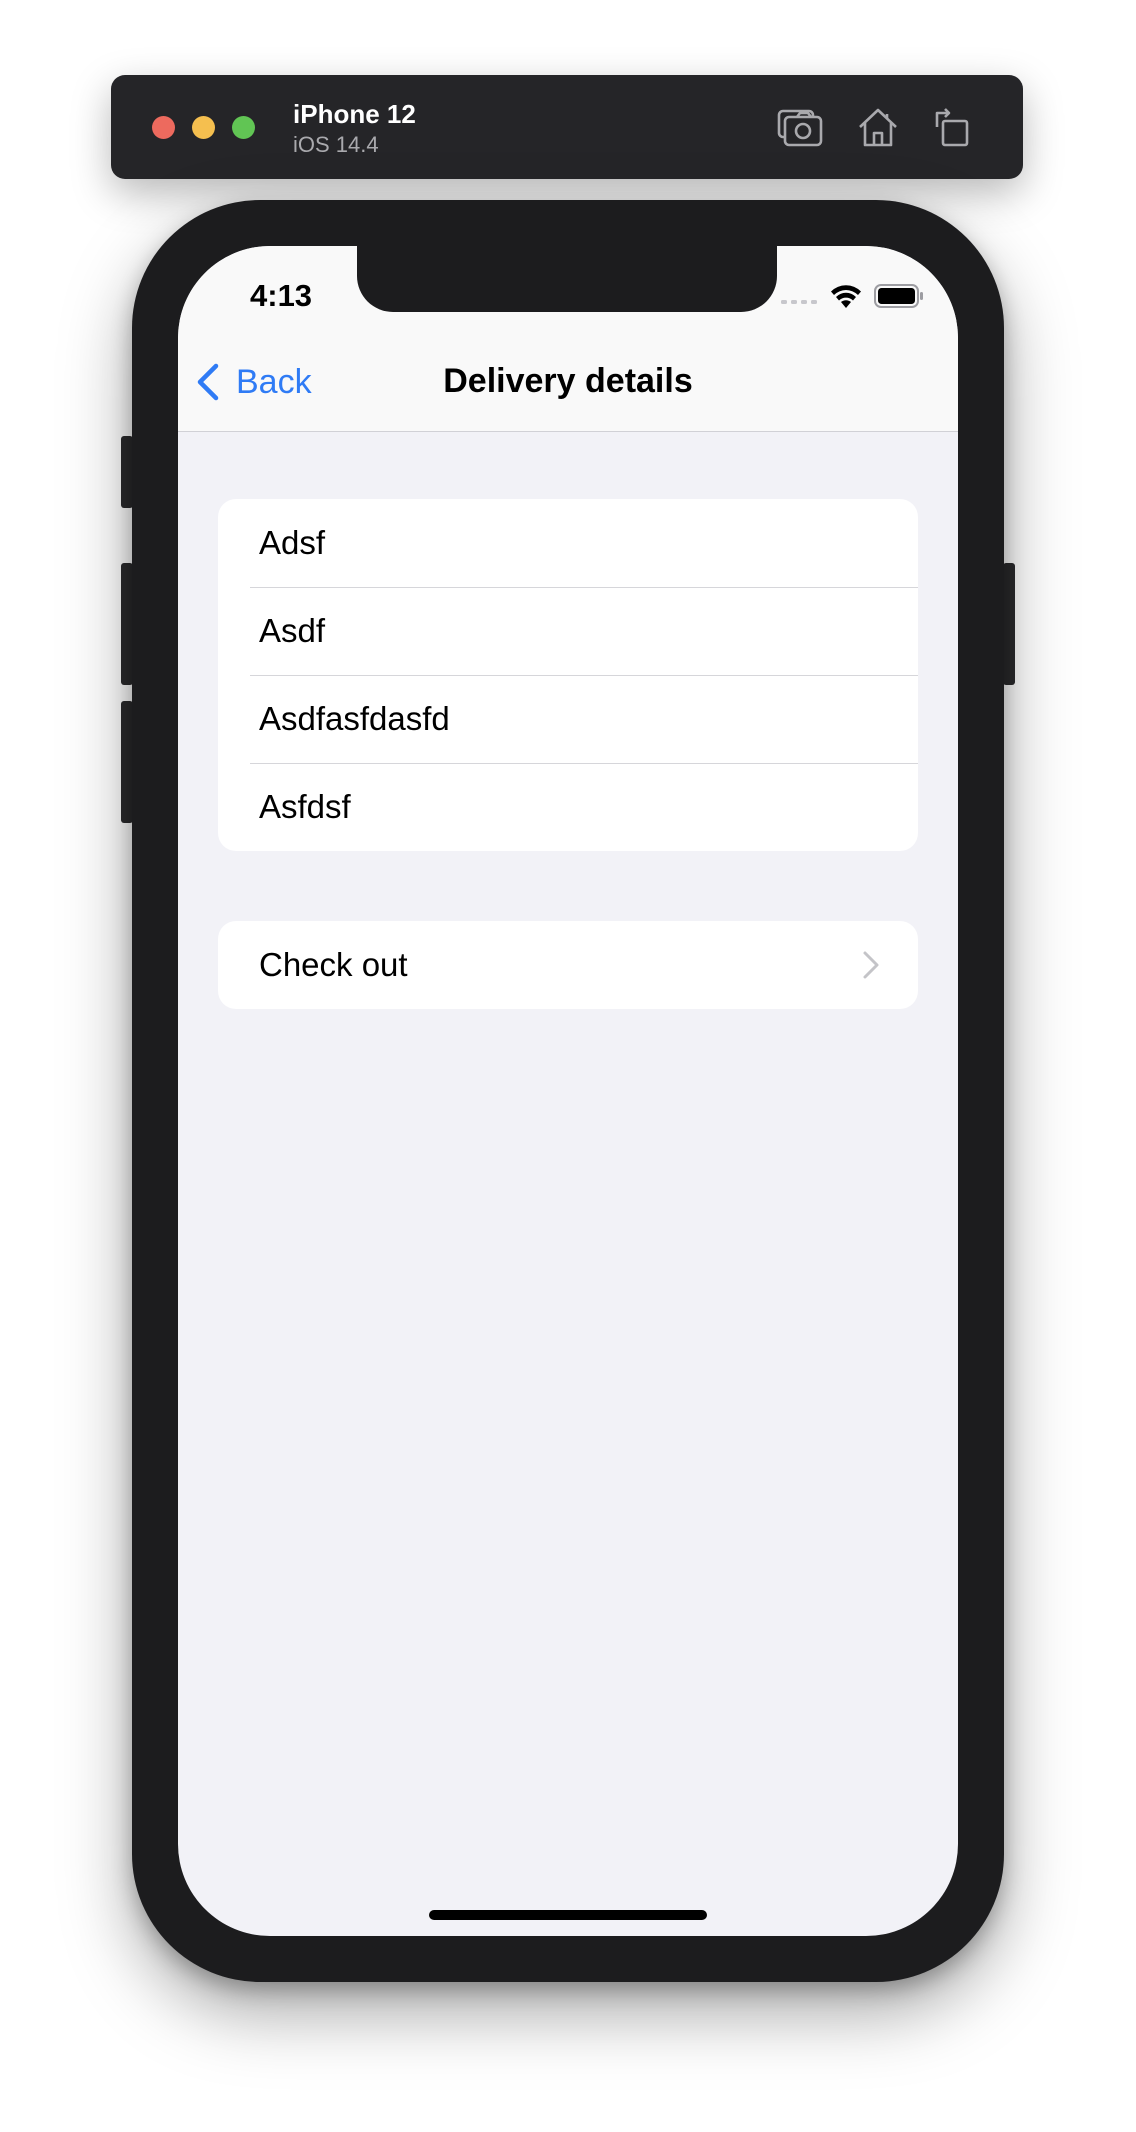 Image resolution: width=1136 pixels, height=2132 pixels. I want to click on wifi-icon, so click(846, 296).